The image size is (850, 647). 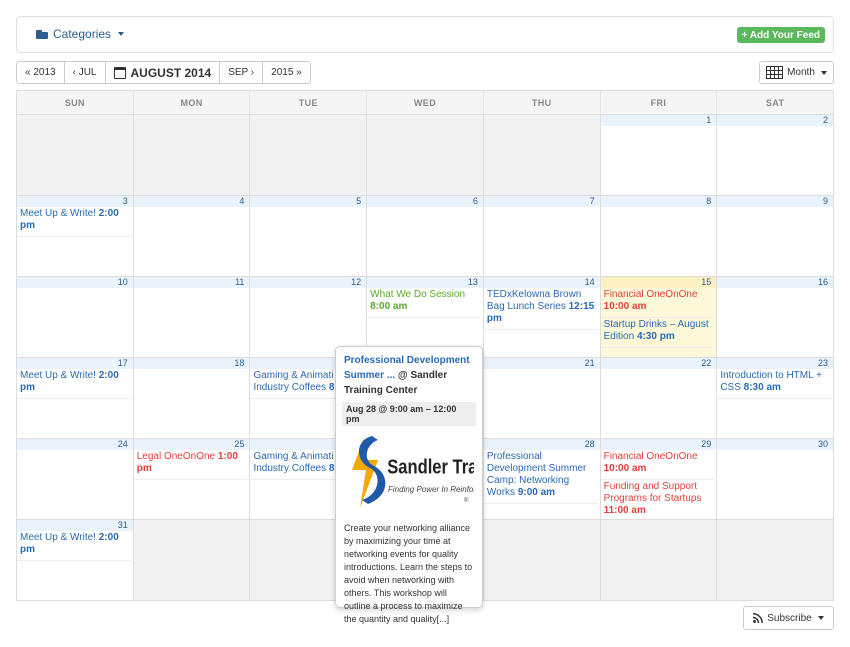 I want to click on day-cell: 2, so click(x=775, y=155).